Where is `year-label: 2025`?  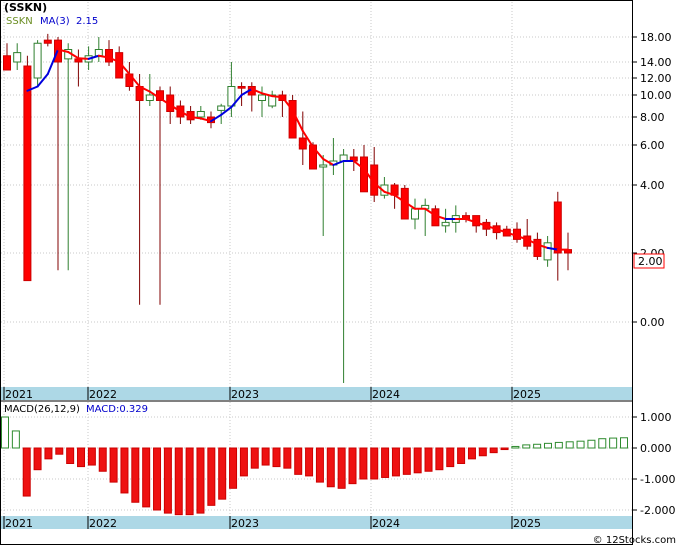
year-label: 2025 is located at coordinates (527, 394).